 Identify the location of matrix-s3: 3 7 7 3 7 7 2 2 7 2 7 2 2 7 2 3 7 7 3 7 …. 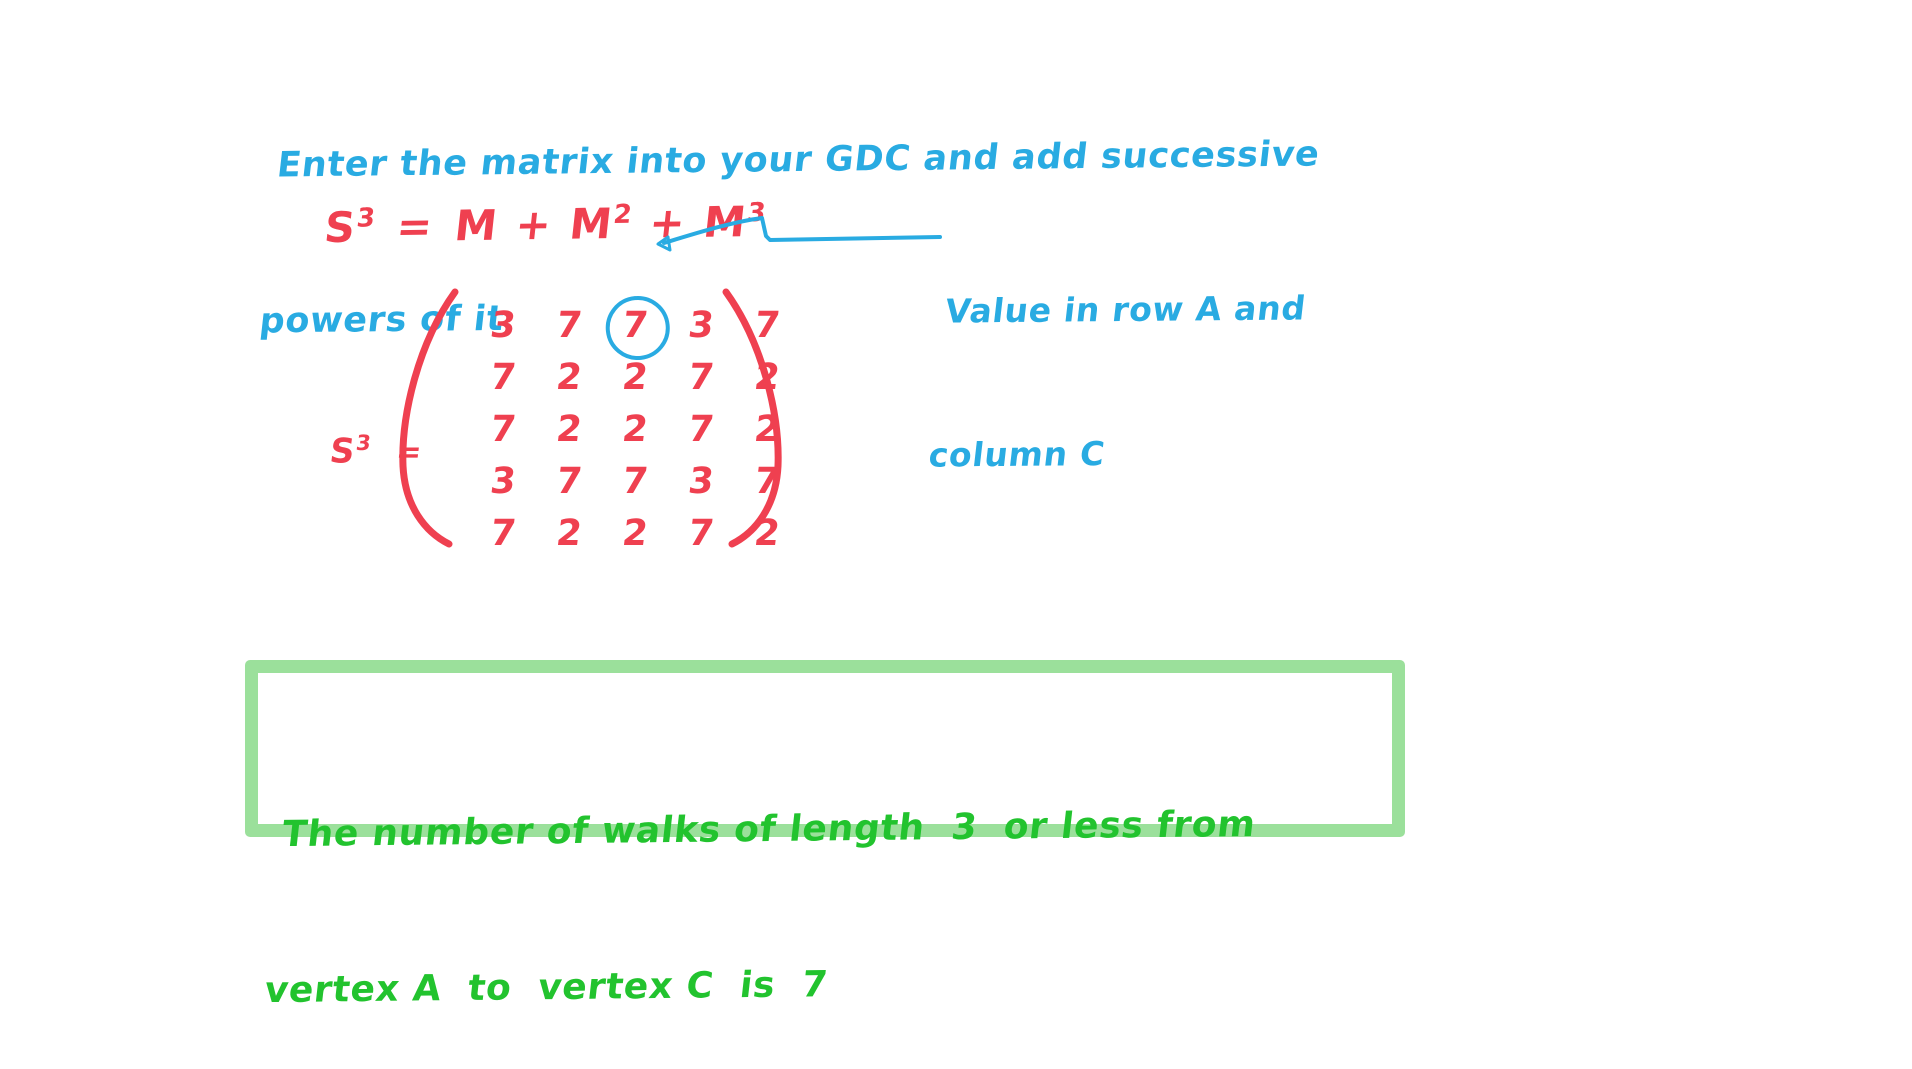
(599, 421).